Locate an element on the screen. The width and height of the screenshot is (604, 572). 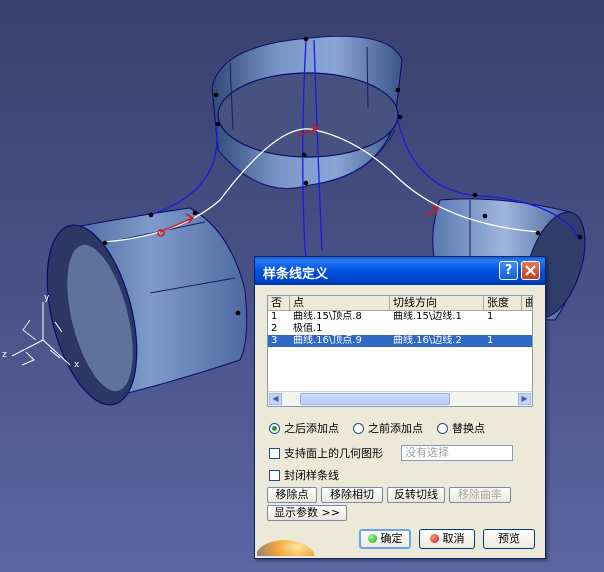
col-header-tangent: 切线方向 is located at coordinates (437, 303).